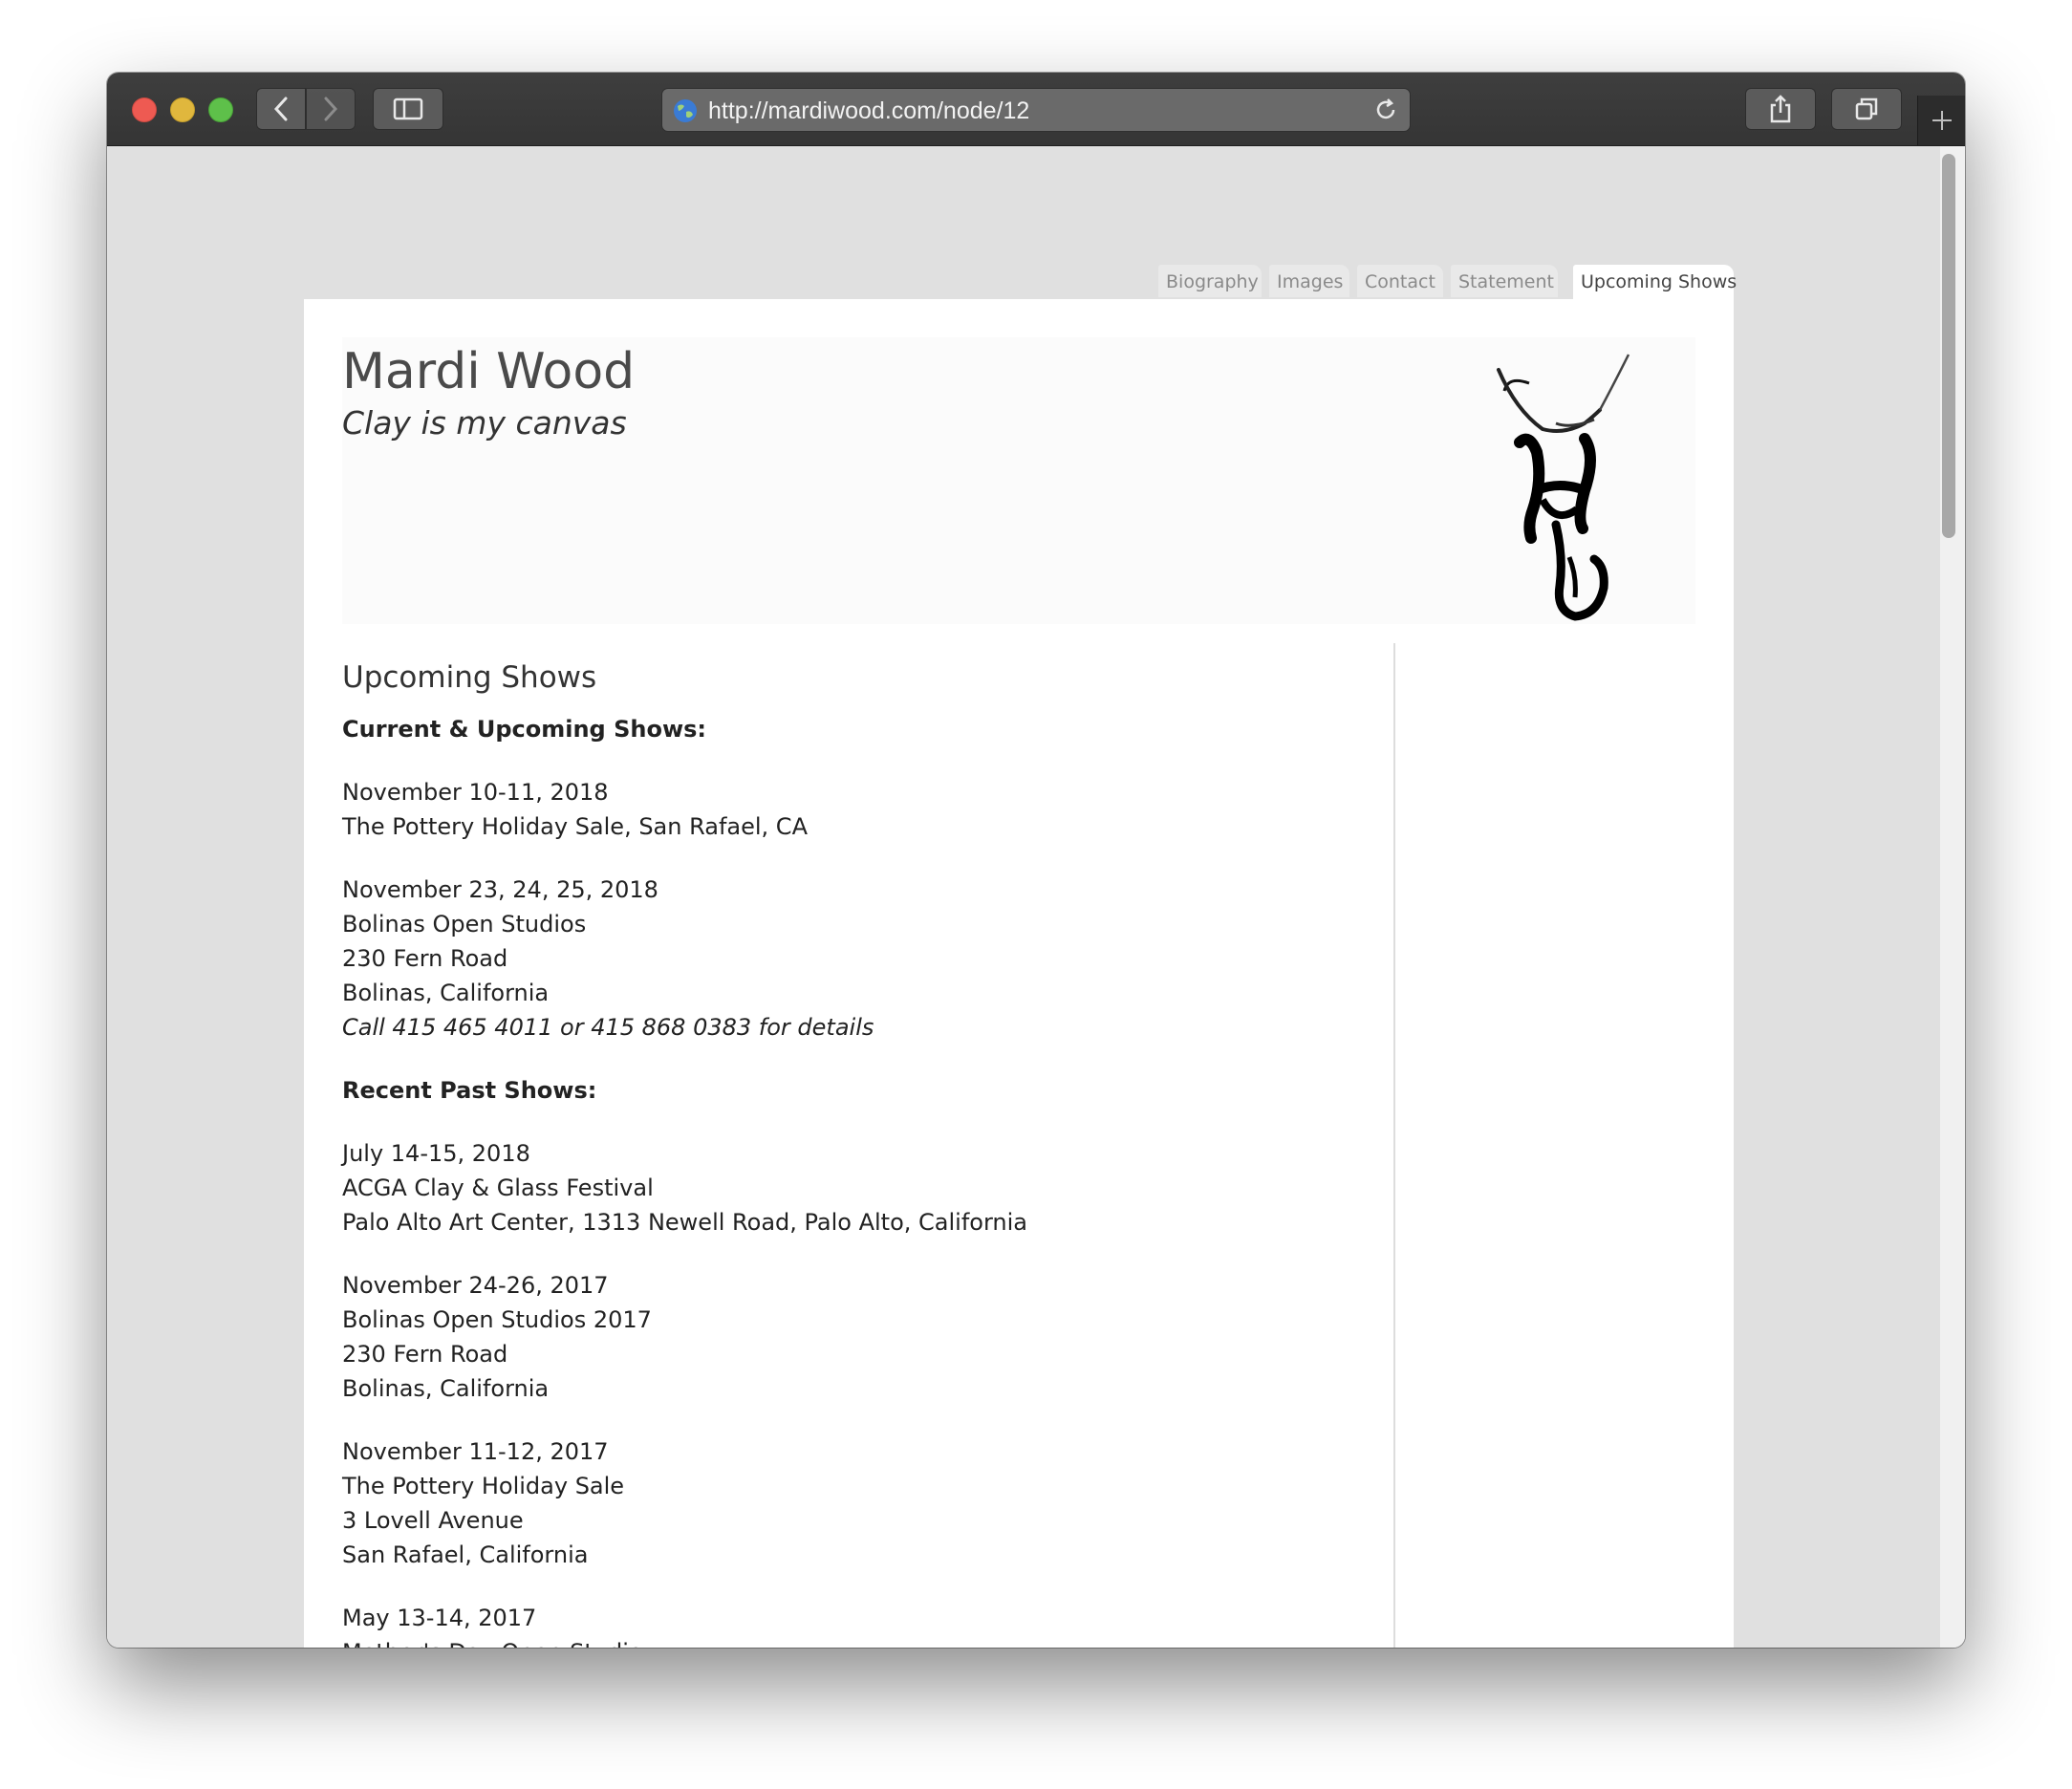  What do you see at coordinates (869, 110) in the screenshot?
I see `url-text: http://mardiwood.com/node/12` at bounding box center [869, 110].